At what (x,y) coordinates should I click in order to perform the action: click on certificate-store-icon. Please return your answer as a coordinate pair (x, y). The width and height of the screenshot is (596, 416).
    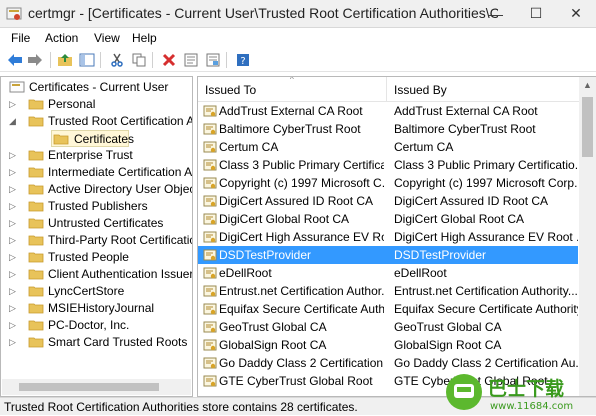
    Looking at the image, I should click on (17, 87).